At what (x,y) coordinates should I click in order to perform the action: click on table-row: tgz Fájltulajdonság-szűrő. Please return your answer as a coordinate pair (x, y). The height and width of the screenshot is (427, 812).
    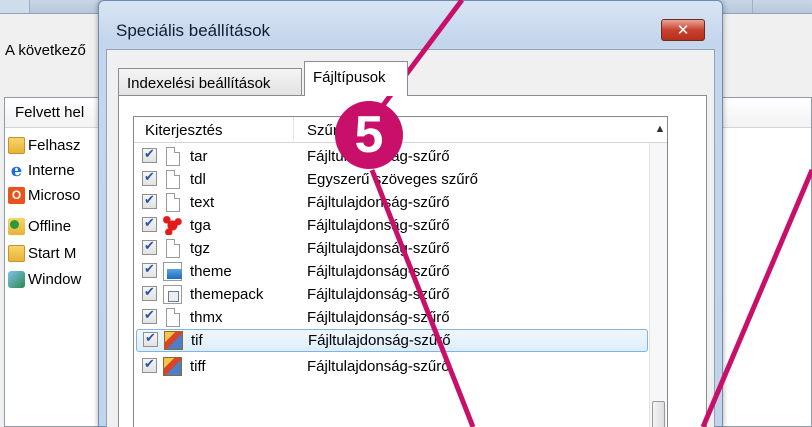
    Looking at the image, I should click on (392, 248).